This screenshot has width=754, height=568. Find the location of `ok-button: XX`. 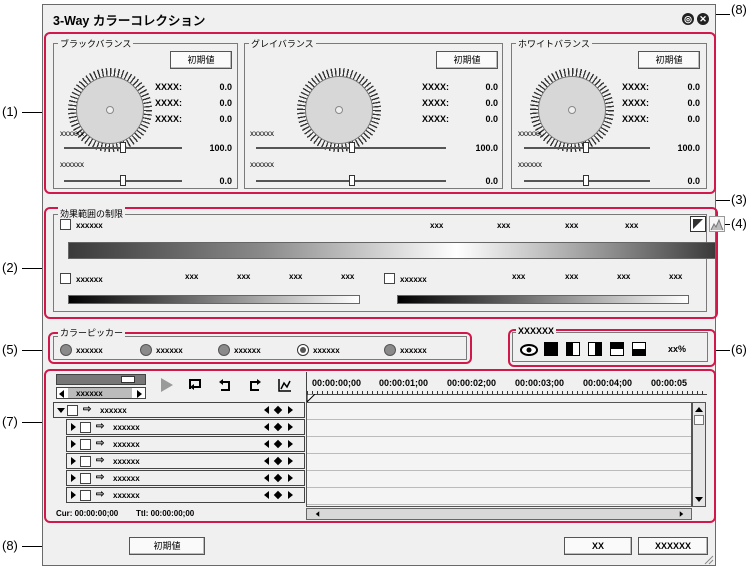

ok-button: XX is located at coordinates (598, 546).